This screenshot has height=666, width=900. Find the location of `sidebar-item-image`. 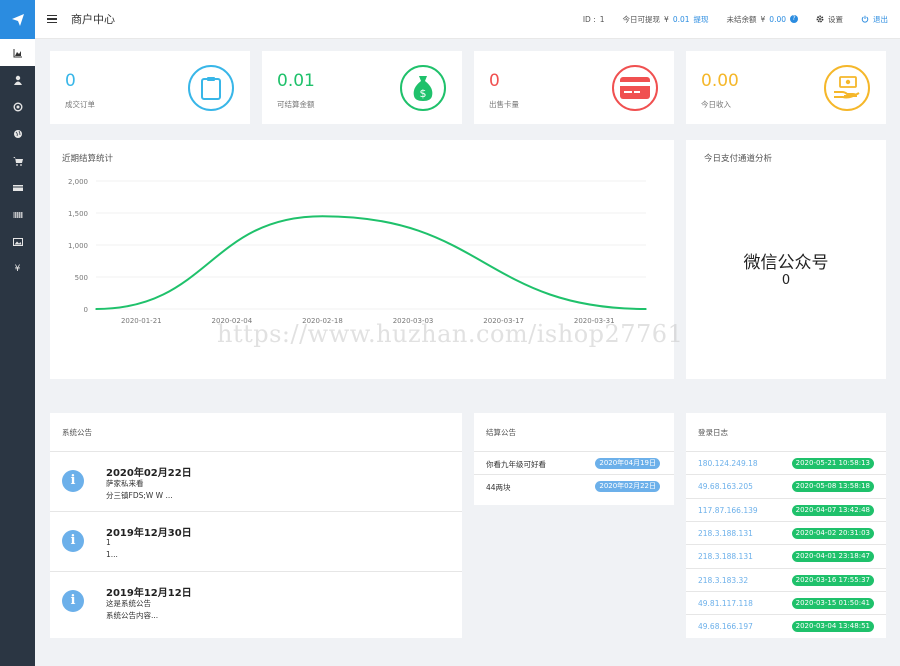

sidebar-item-image is located at coordinates (17, 241).